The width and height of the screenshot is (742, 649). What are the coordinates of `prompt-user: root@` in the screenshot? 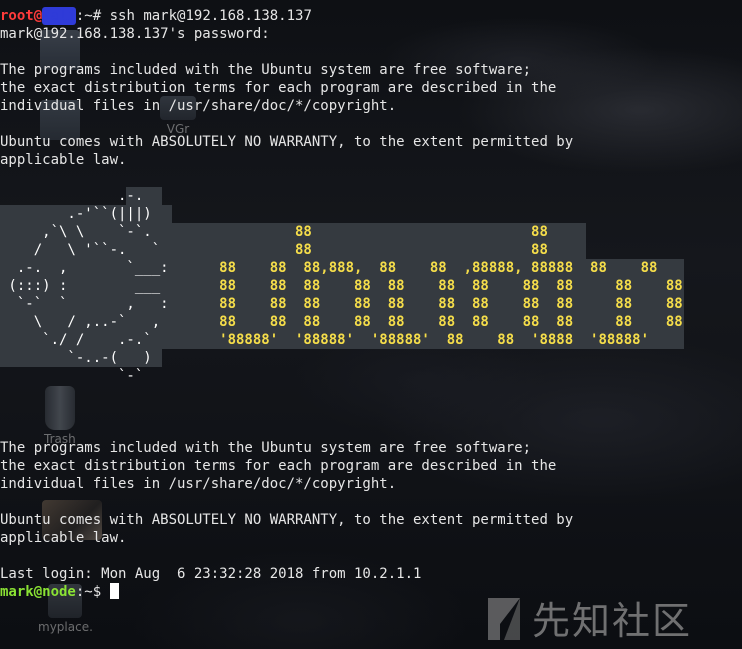 It's located at (21, 16).